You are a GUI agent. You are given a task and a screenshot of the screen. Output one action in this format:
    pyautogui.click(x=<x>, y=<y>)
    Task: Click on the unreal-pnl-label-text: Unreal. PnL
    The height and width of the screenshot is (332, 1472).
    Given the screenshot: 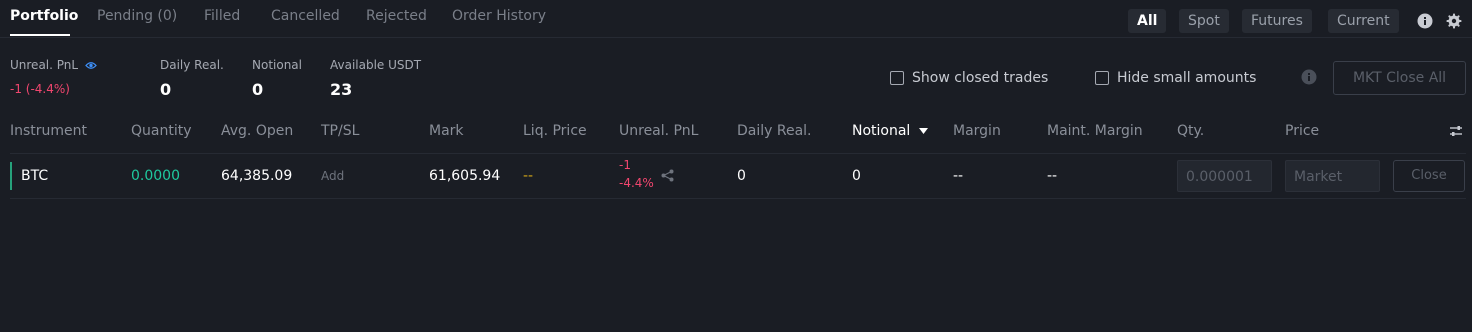 What is the action you would take?
    pyautogui.click(x=44, y=65)
    